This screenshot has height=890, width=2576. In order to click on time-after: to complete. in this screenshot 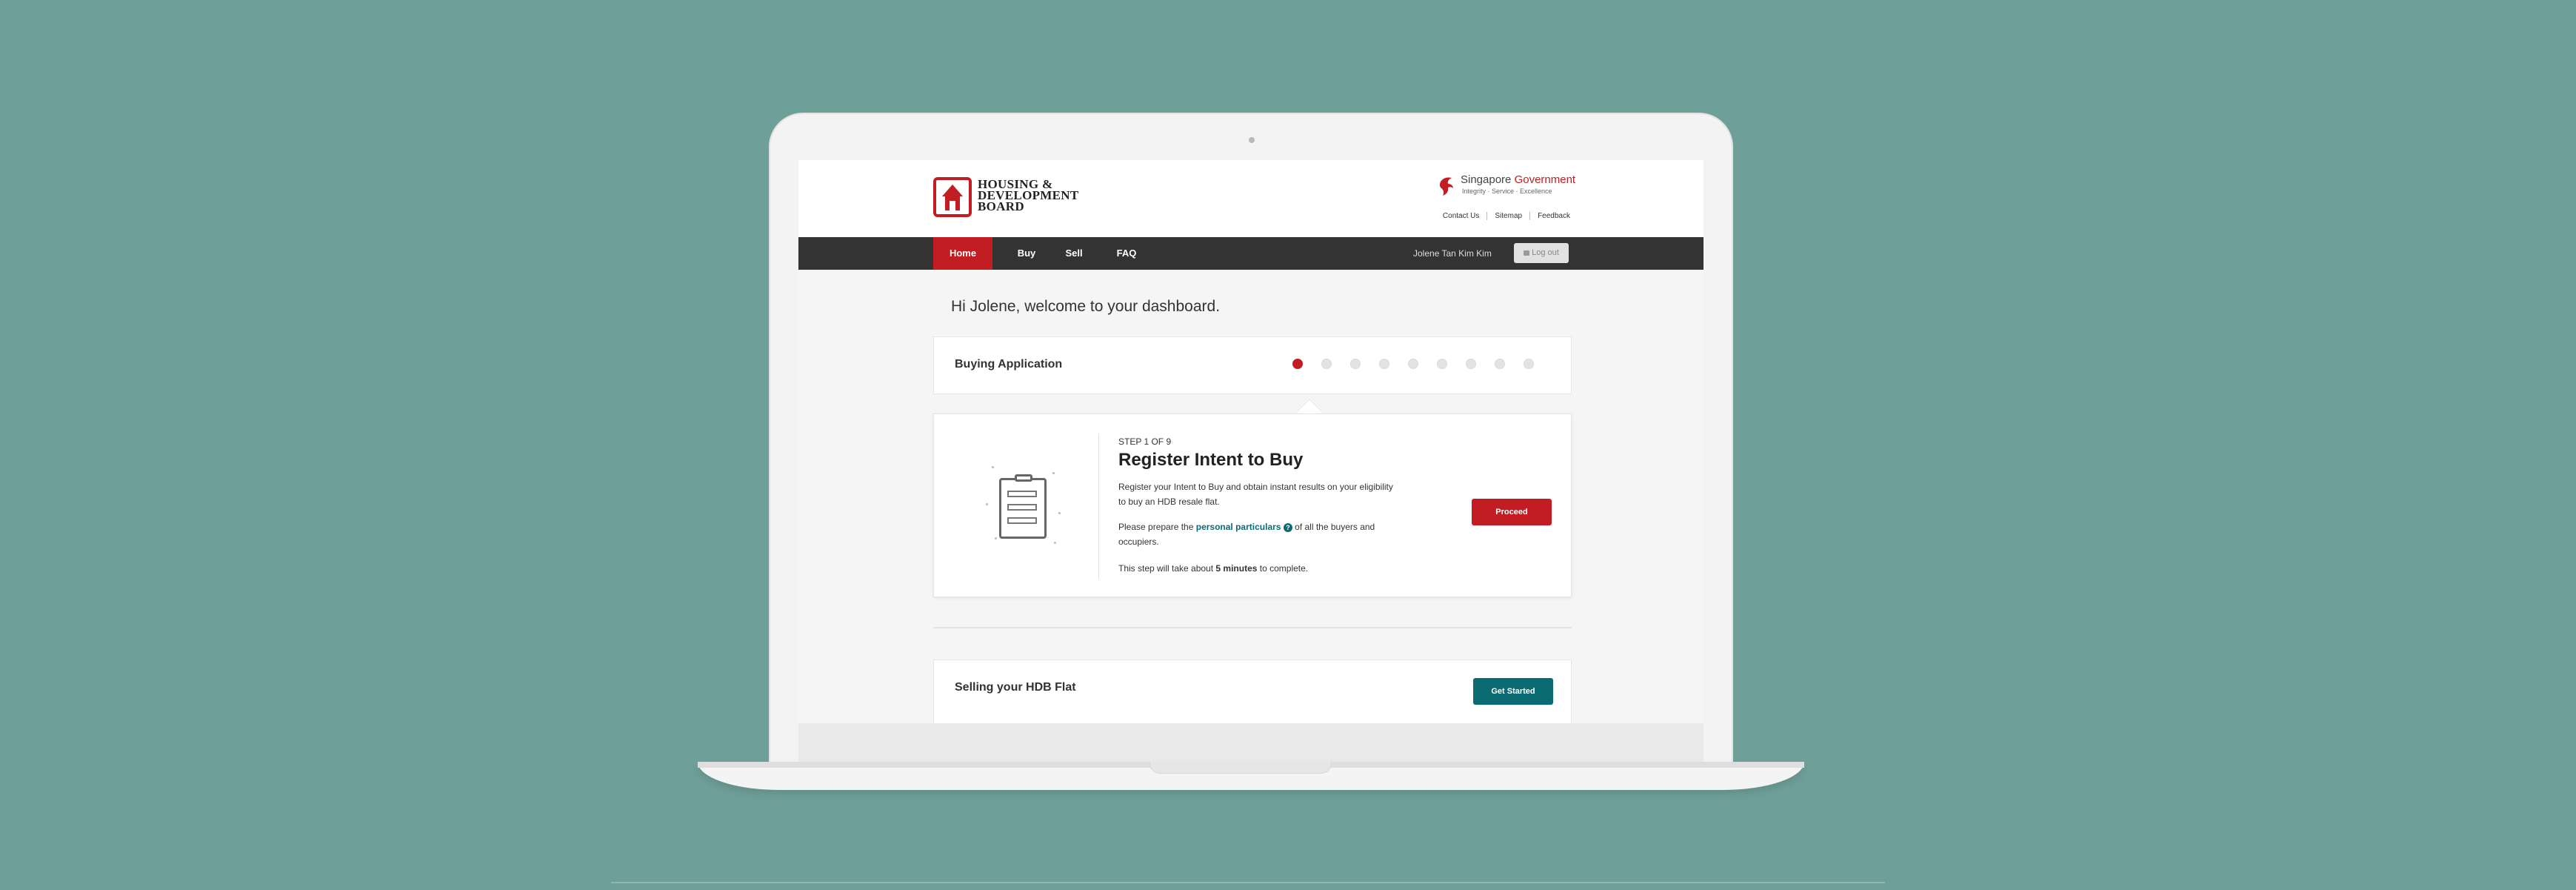, I will do `click(1283, 568)`.